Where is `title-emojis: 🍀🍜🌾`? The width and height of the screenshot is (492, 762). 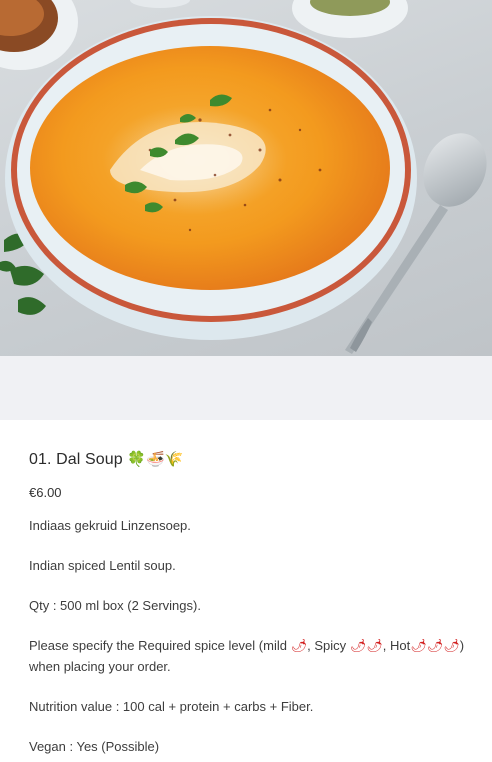
title-emojis: 🍀🍜🌾 is located at coordinates (155, 459).